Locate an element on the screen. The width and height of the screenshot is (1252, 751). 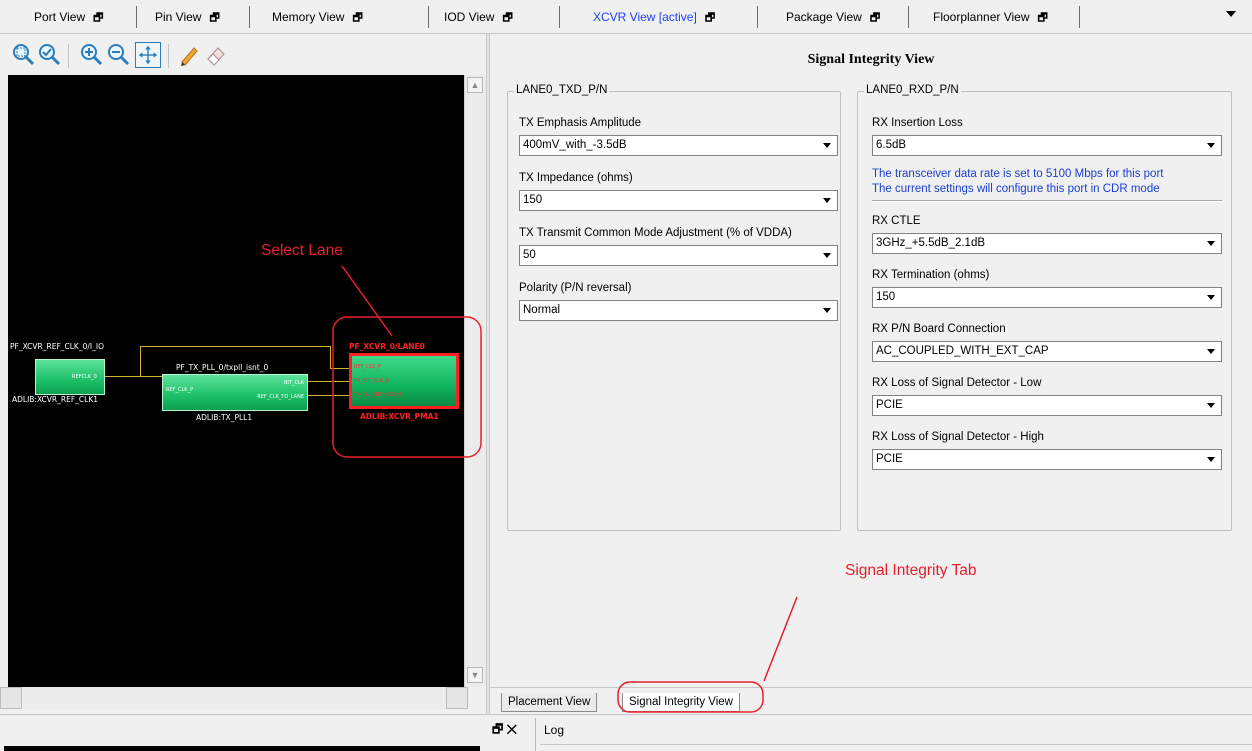
select-lane-annotation: Select Lane is located at coordinates (302, 250).